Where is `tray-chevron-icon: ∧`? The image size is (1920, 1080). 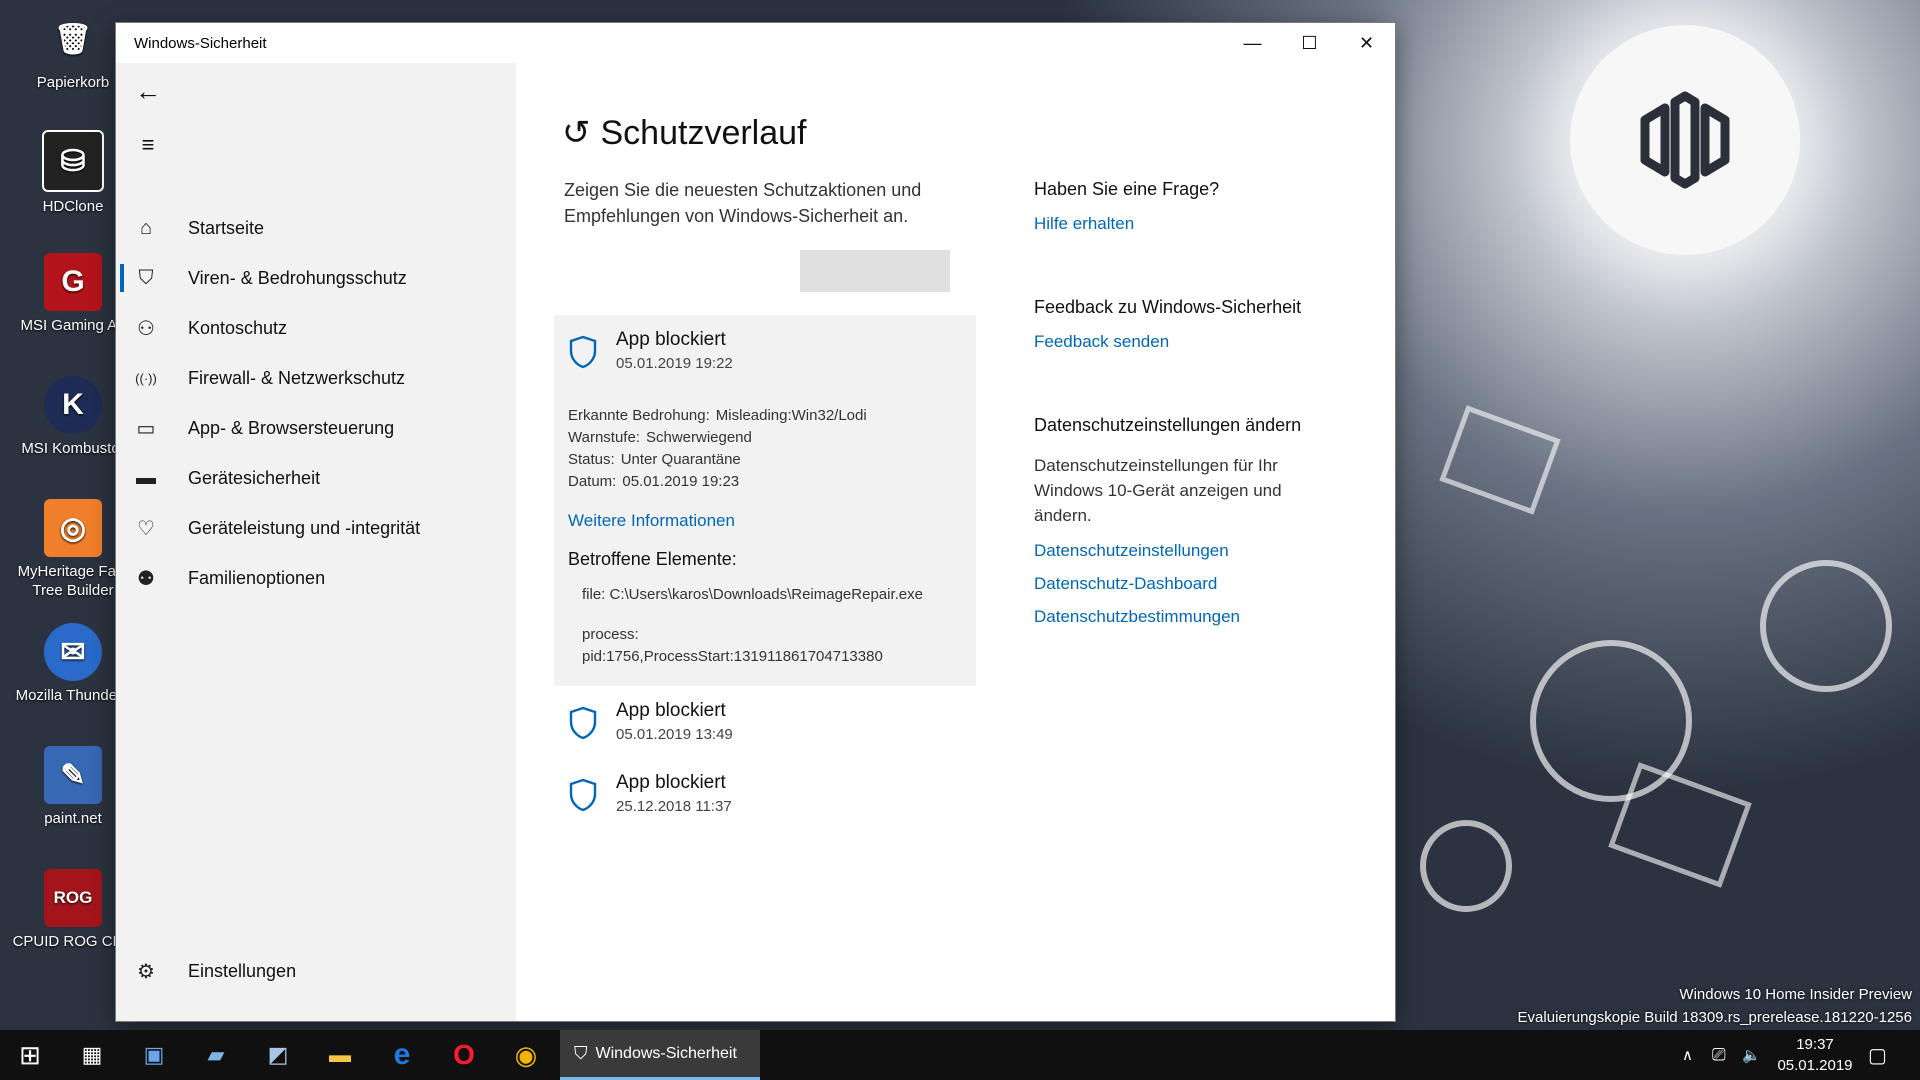
tray-chevron-icon: ∧ is located at coordinates (1687, 1055).